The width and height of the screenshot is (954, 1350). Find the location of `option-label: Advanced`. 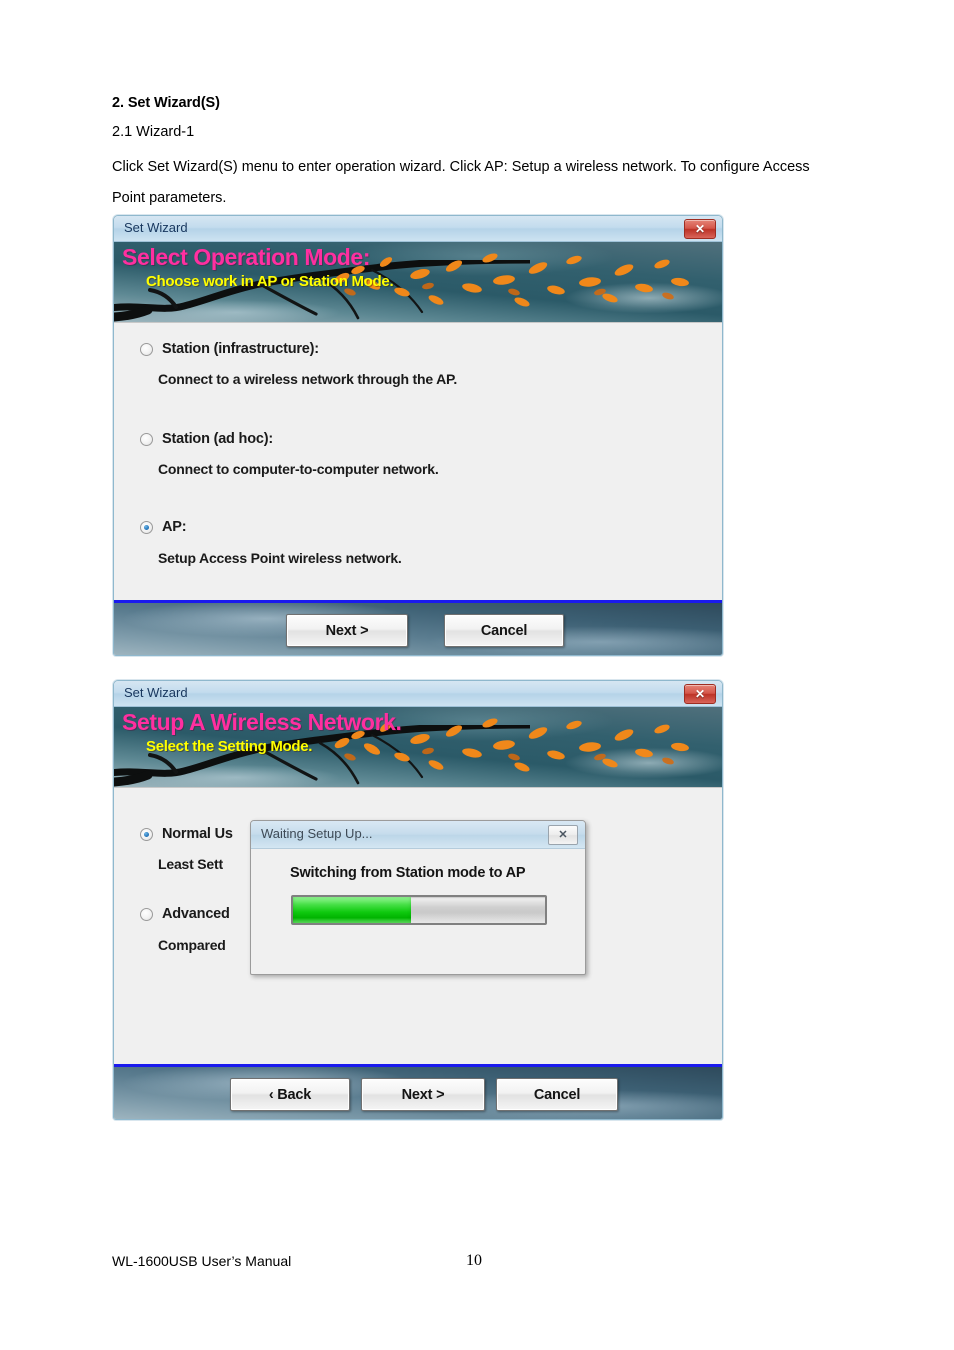

option-label: Advanced is located at coordinates (196, 914).